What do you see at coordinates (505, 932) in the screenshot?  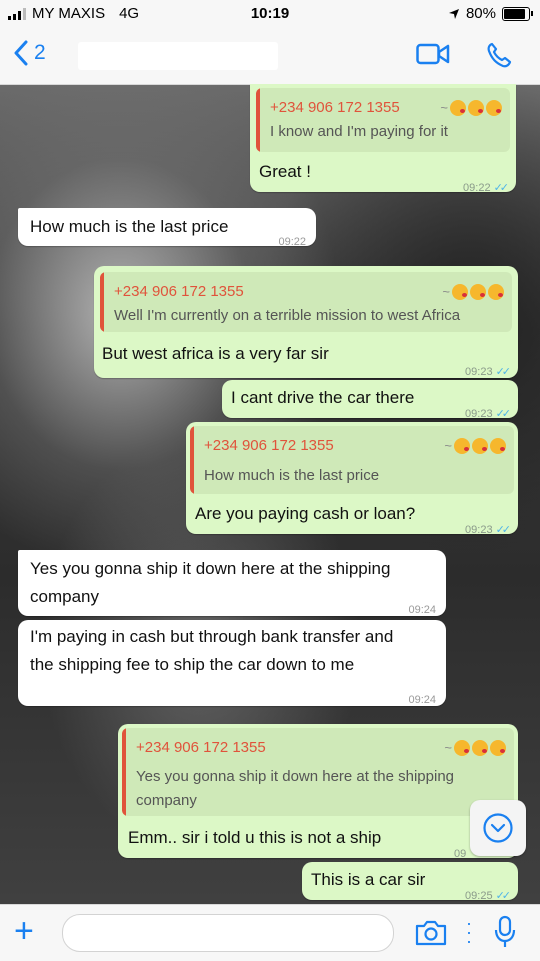 I see `microphone-icon` at bounding box center [505, 932].